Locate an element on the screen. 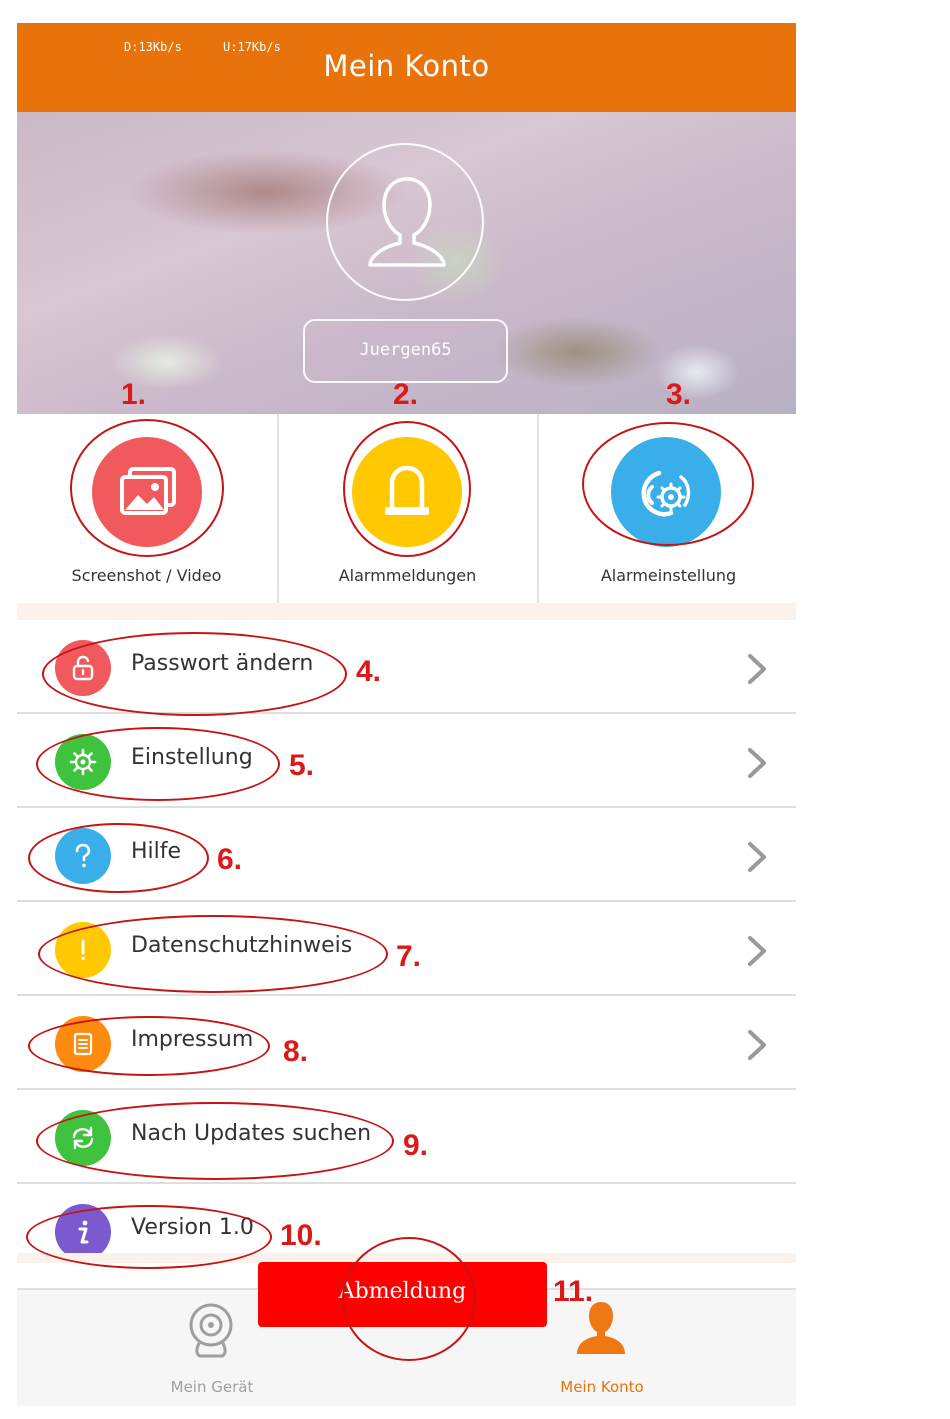 This screenshot has width=950, height=1419. screenshot-video-label: Screenshot / Video is located at coordinates (146, 575).